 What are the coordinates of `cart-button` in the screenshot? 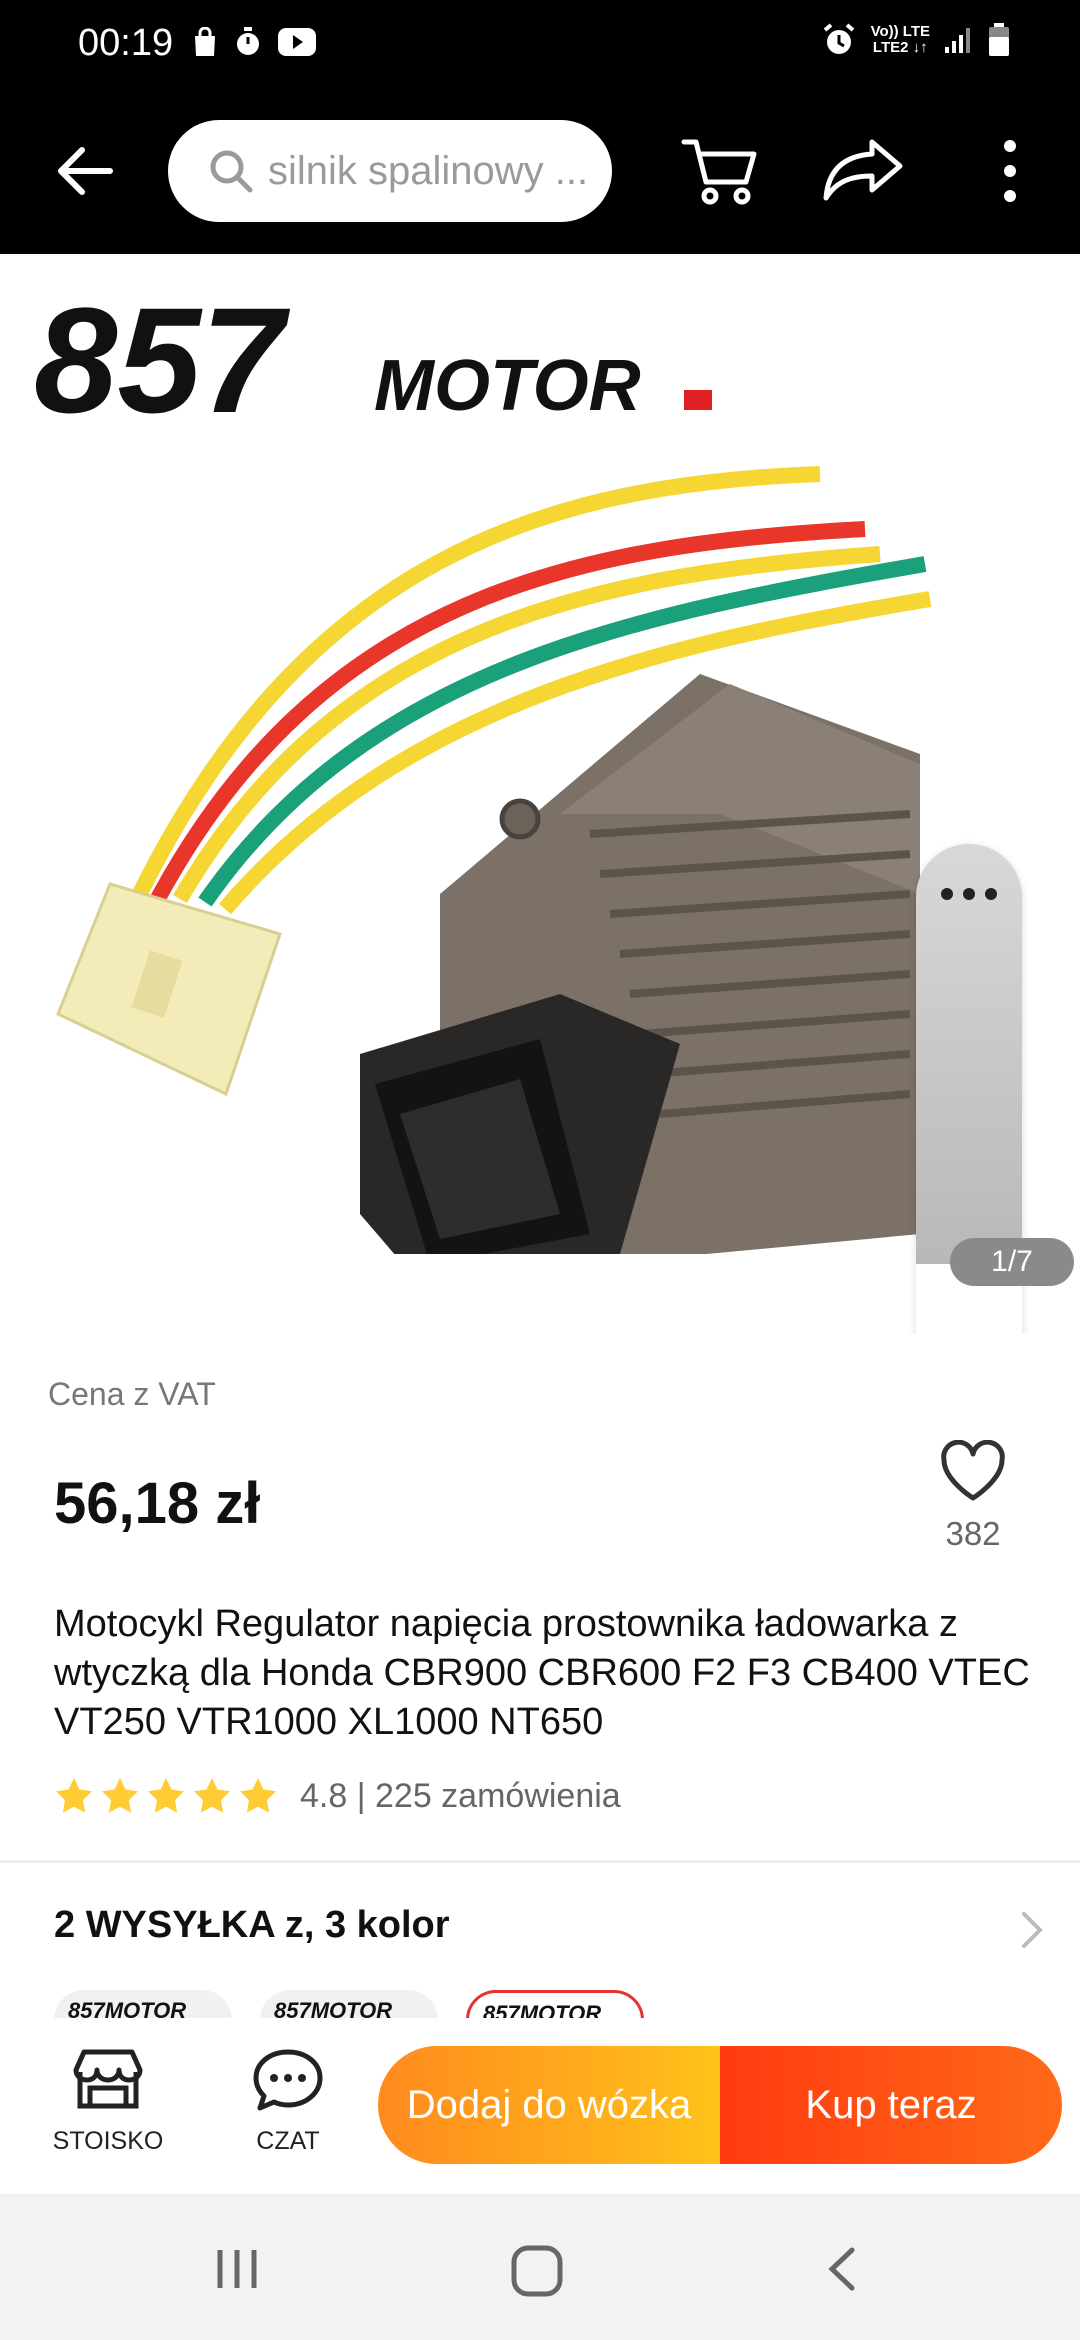 It's located at (720, 170).